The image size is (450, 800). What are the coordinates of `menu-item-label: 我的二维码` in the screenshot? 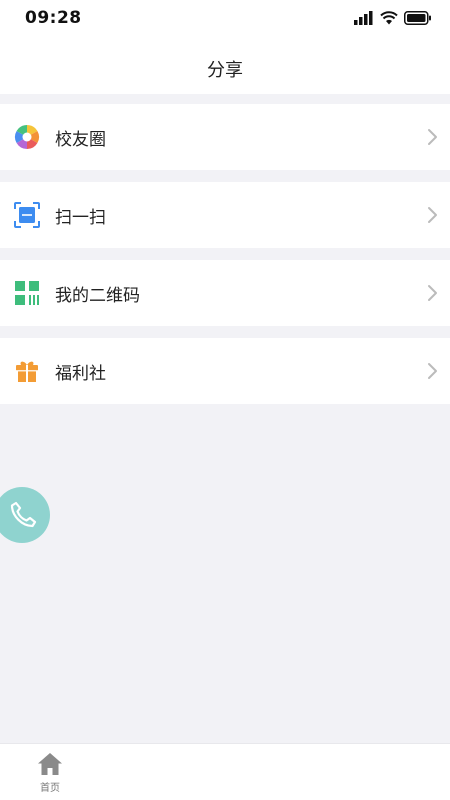 It's located at (97, 296).